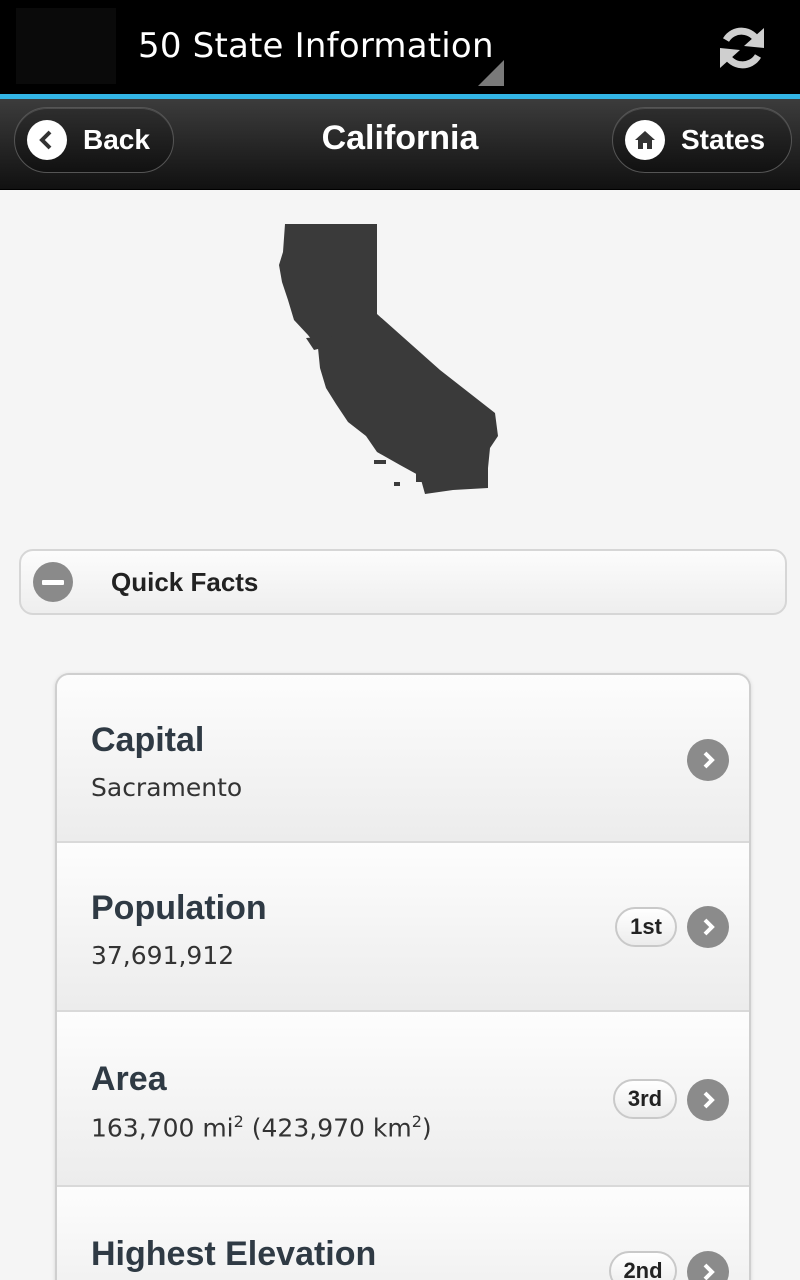  Describe the element at coordinates (491, 73) in the screenshot. I see `spinner-indicator-icon` at that location.